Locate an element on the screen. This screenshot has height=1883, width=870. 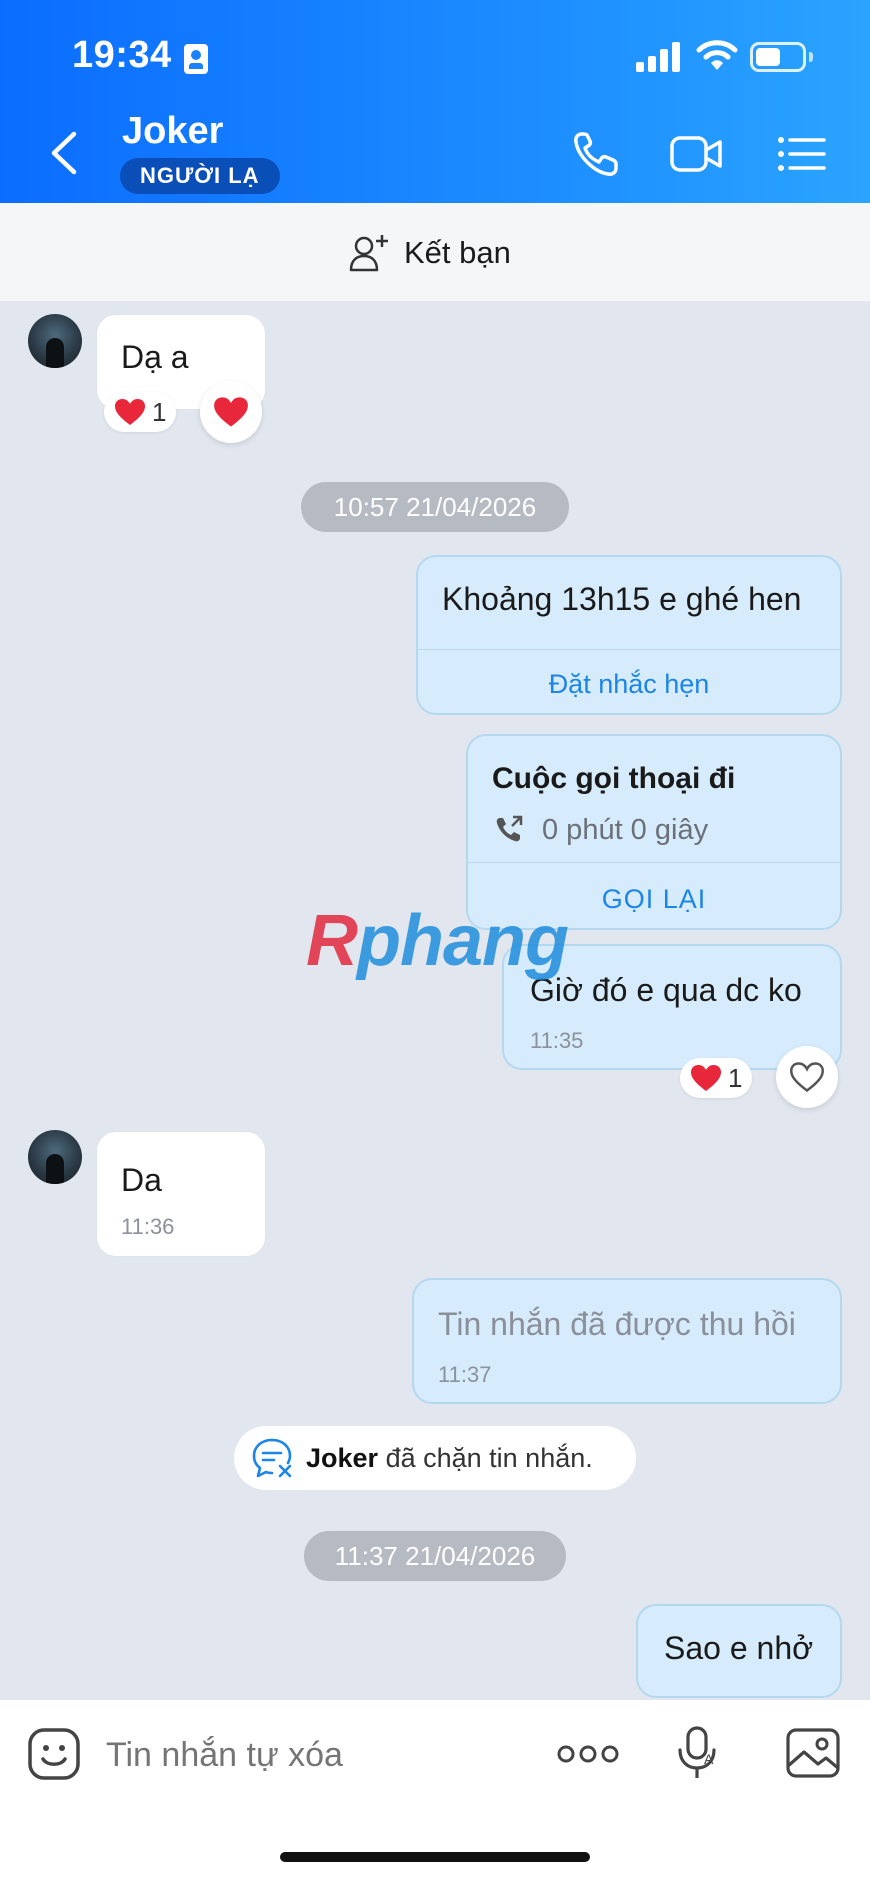
svg-text: A is located at coordinates (709, 1759).